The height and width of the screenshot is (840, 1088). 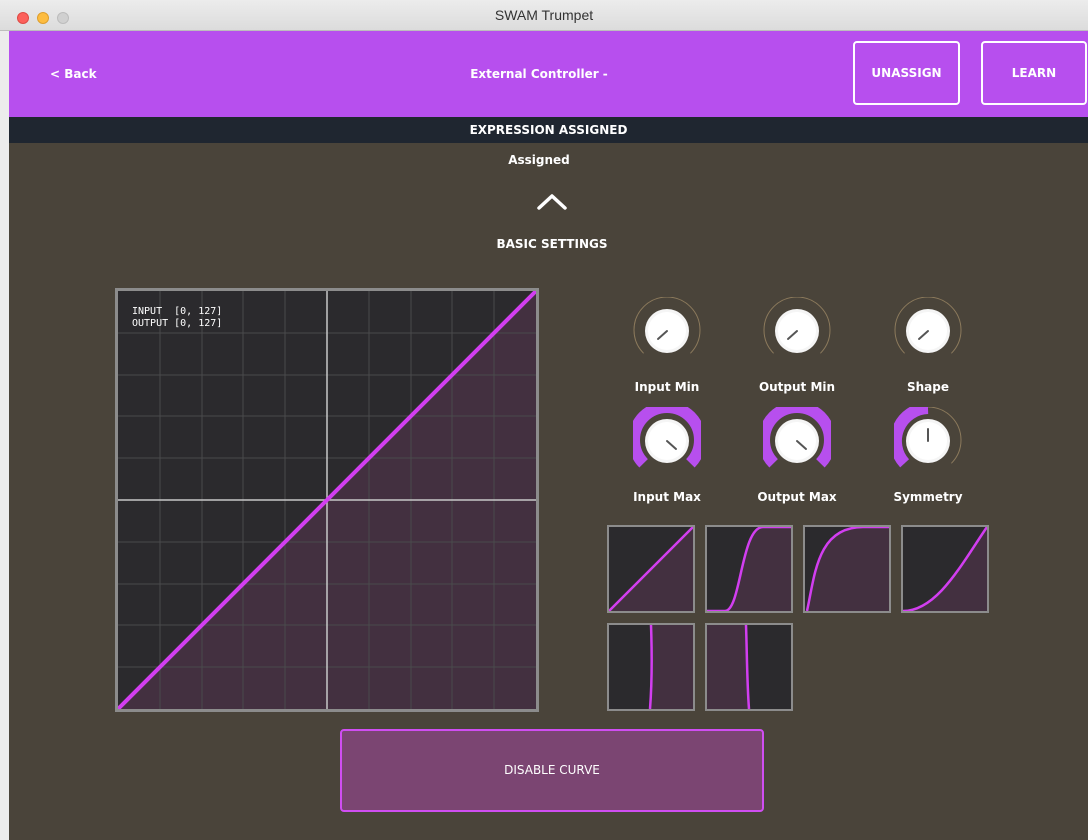 What do you see at coordinates (667, 497) in the screenshot?
I see `input-max-label: Input Max` at bounding box center [667, 497].